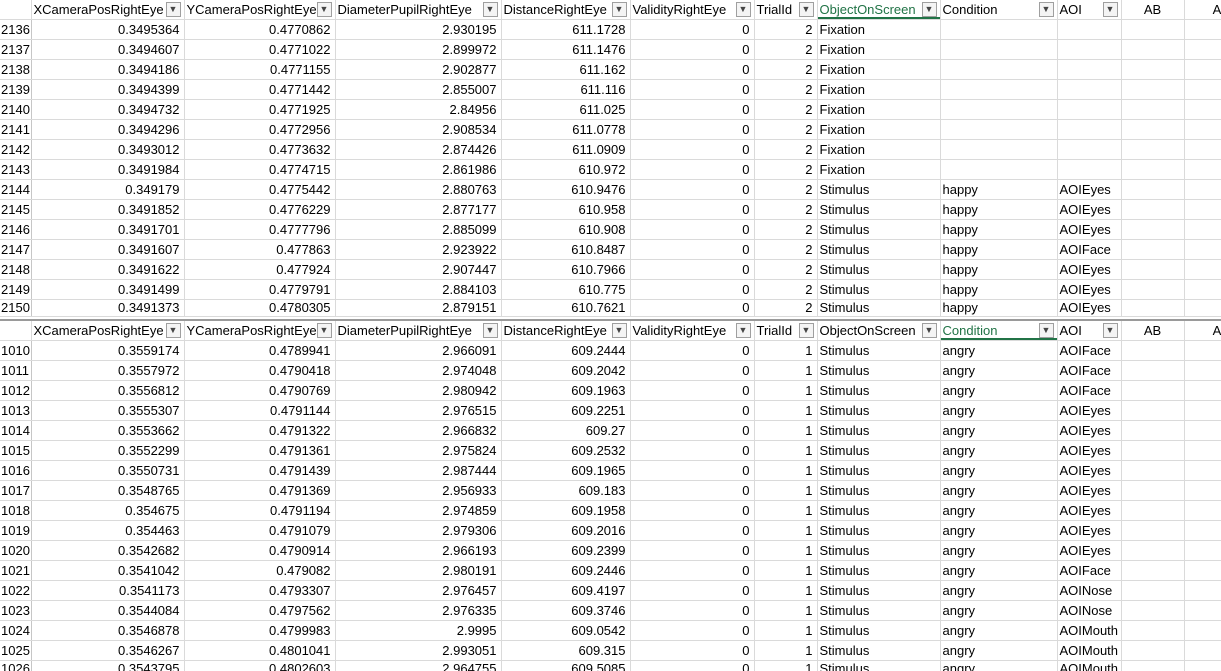  What do you see at coordinates (16, 390) in the screenshot?
I see `row-number: 1012` at bounding box center [16, 390].